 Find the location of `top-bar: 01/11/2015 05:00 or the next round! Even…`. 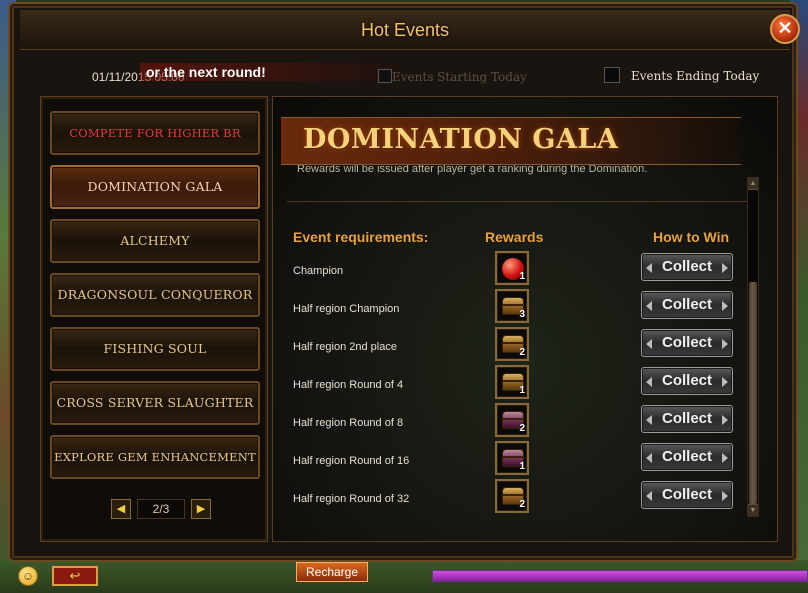

top-bar: 01/11/2015 05:00 or the next round! Even… is located at coordinates (407, 74).